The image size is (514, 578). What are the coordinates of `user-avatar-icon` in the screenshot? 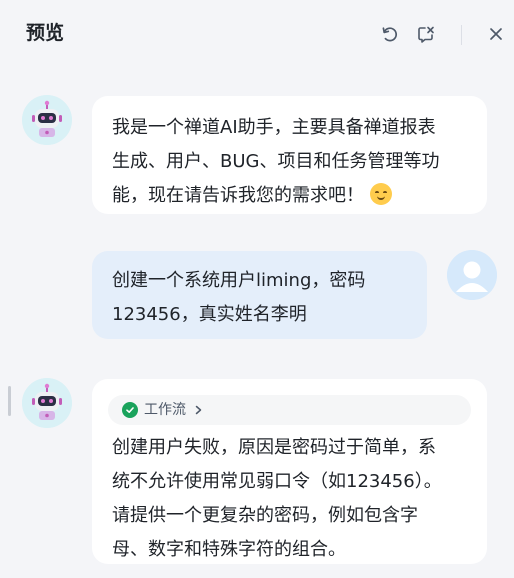 It's located at (472, 275).